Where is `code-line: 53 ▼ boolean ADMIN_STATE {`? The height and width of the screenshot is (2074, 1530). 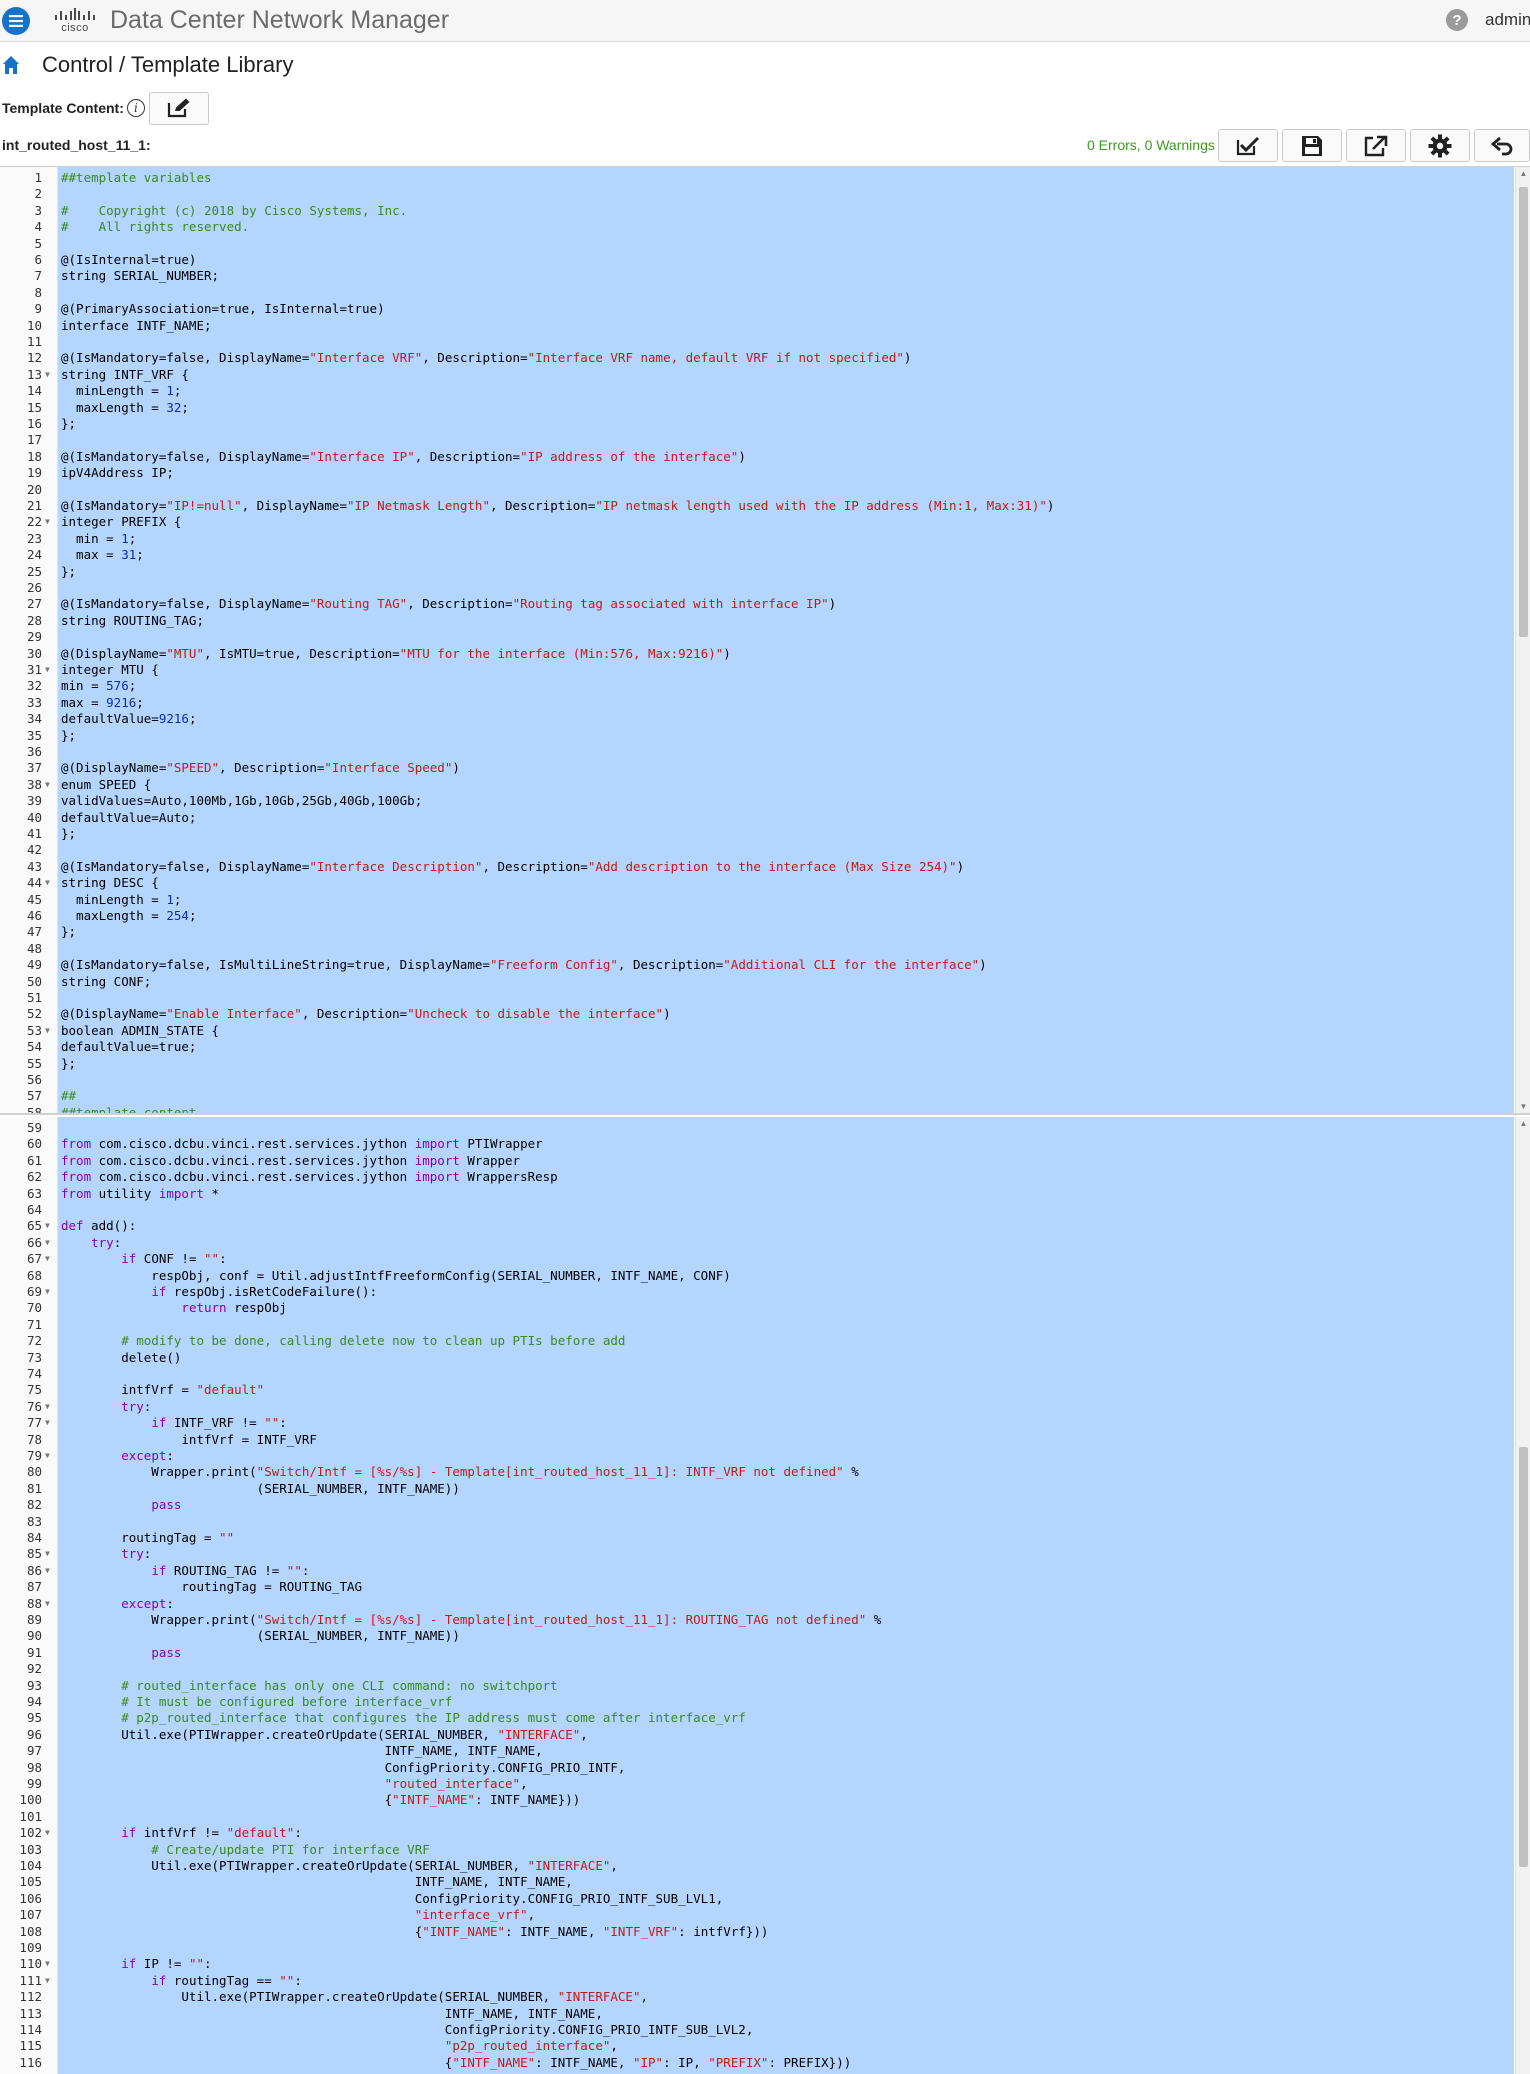
code-line: 53 ▼ boolean ADMIN_STATE { is located at coordinates (757, 1031).